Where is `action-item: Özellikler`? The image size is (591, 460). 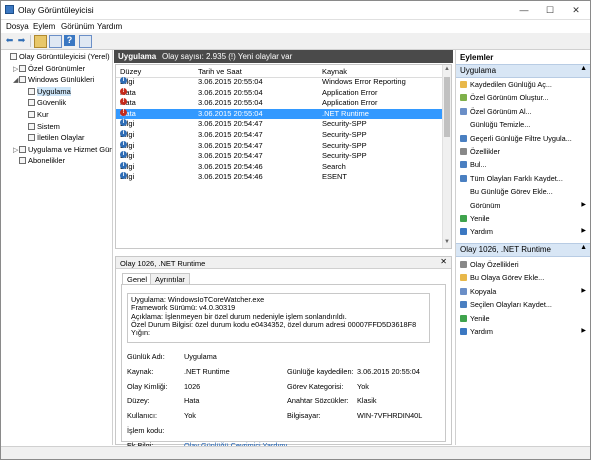 action-item: Özellikler is located at coordinates (524, 151).